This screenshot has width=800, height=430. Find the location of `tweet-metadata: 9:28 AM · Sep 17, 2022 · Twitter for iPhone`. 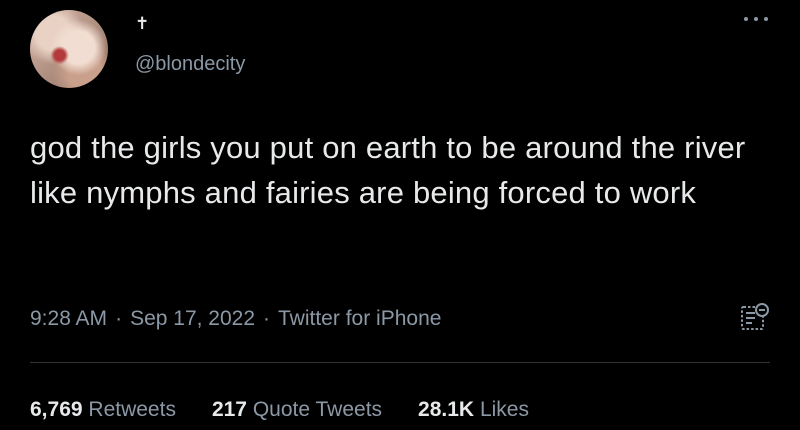

tweet-metadata: 9:28 AM · Sep 17, 2022 · Twitter for iPhone is located at coordinates (235, 319).